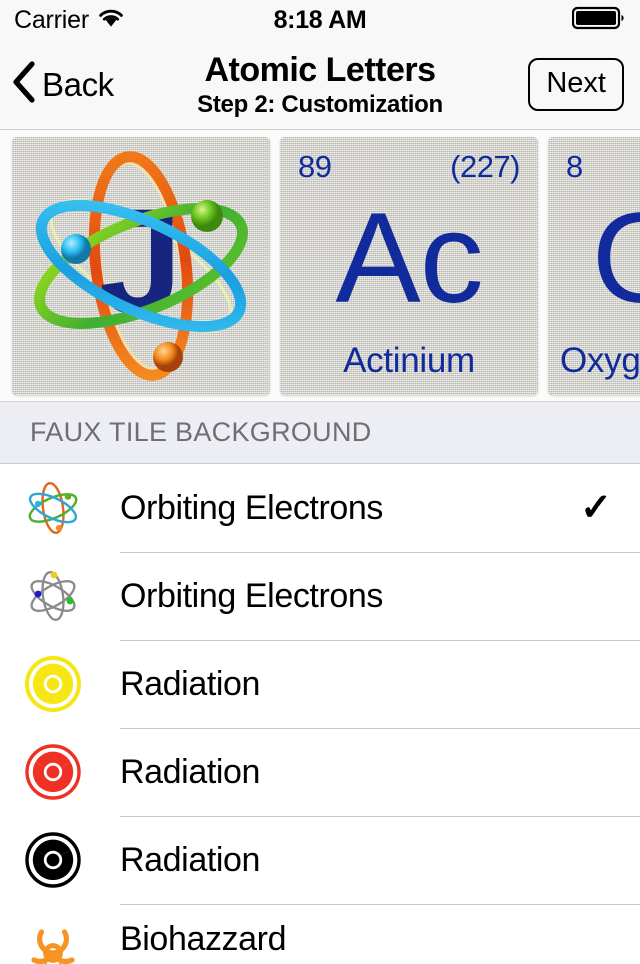 The height and width of the screenshot is (964, 640). Describe the element at coordinates (53, 684) in the screenshot. I see `radiation-yellow-icon` at that location.